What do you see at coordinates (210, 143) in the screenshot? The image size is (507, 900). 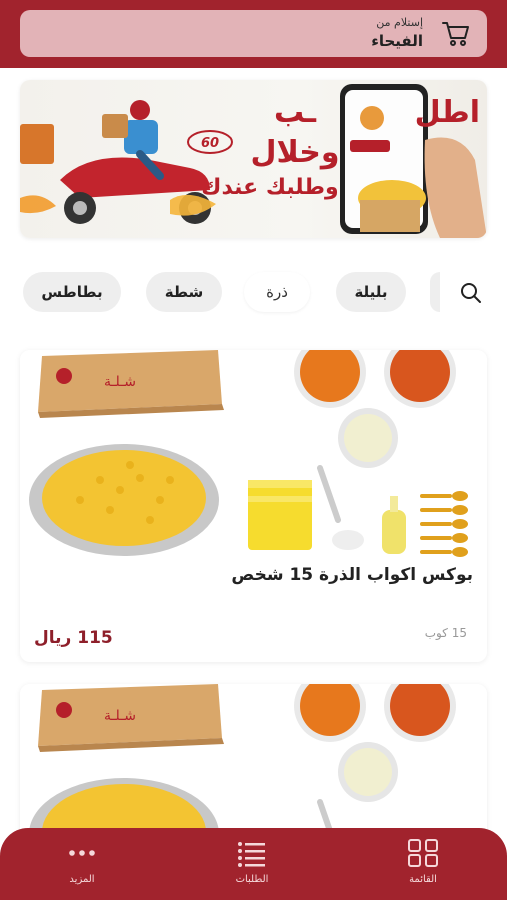 I see `svg-text: 60` at bounding box center [210, 143].